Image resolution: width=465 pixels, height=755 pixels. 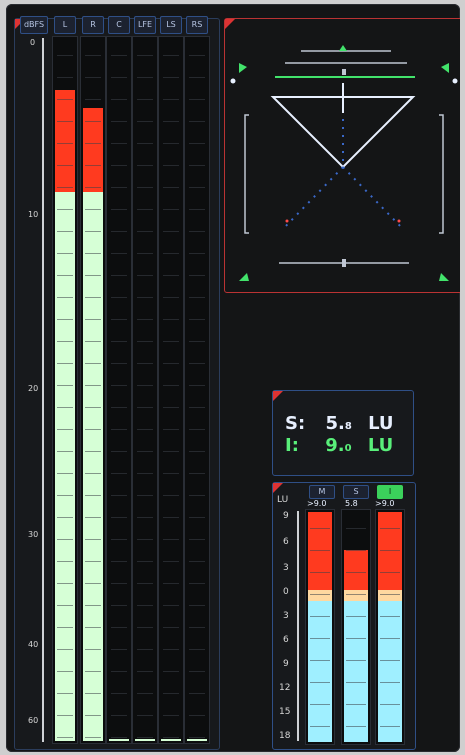 What do you see at coordinates (278, 488) in the screenshot?
I see `lu-meter-corner-marker` at bounding box center [278, 488].